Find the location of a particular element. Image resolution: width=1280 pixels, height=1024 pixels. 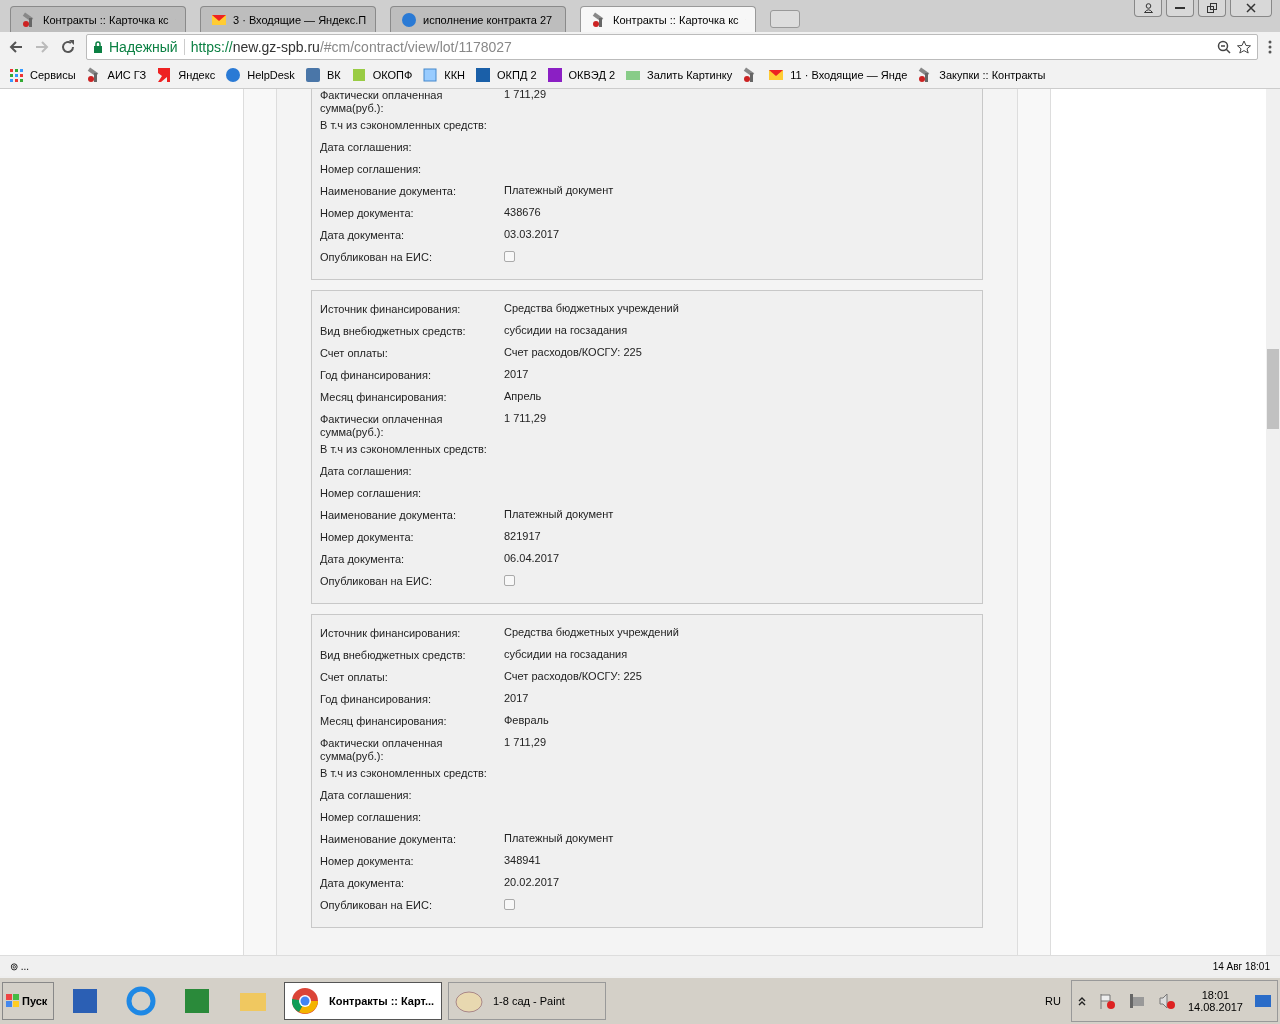

bookmark: Залить Картинку is located at coordinates (679, 75).